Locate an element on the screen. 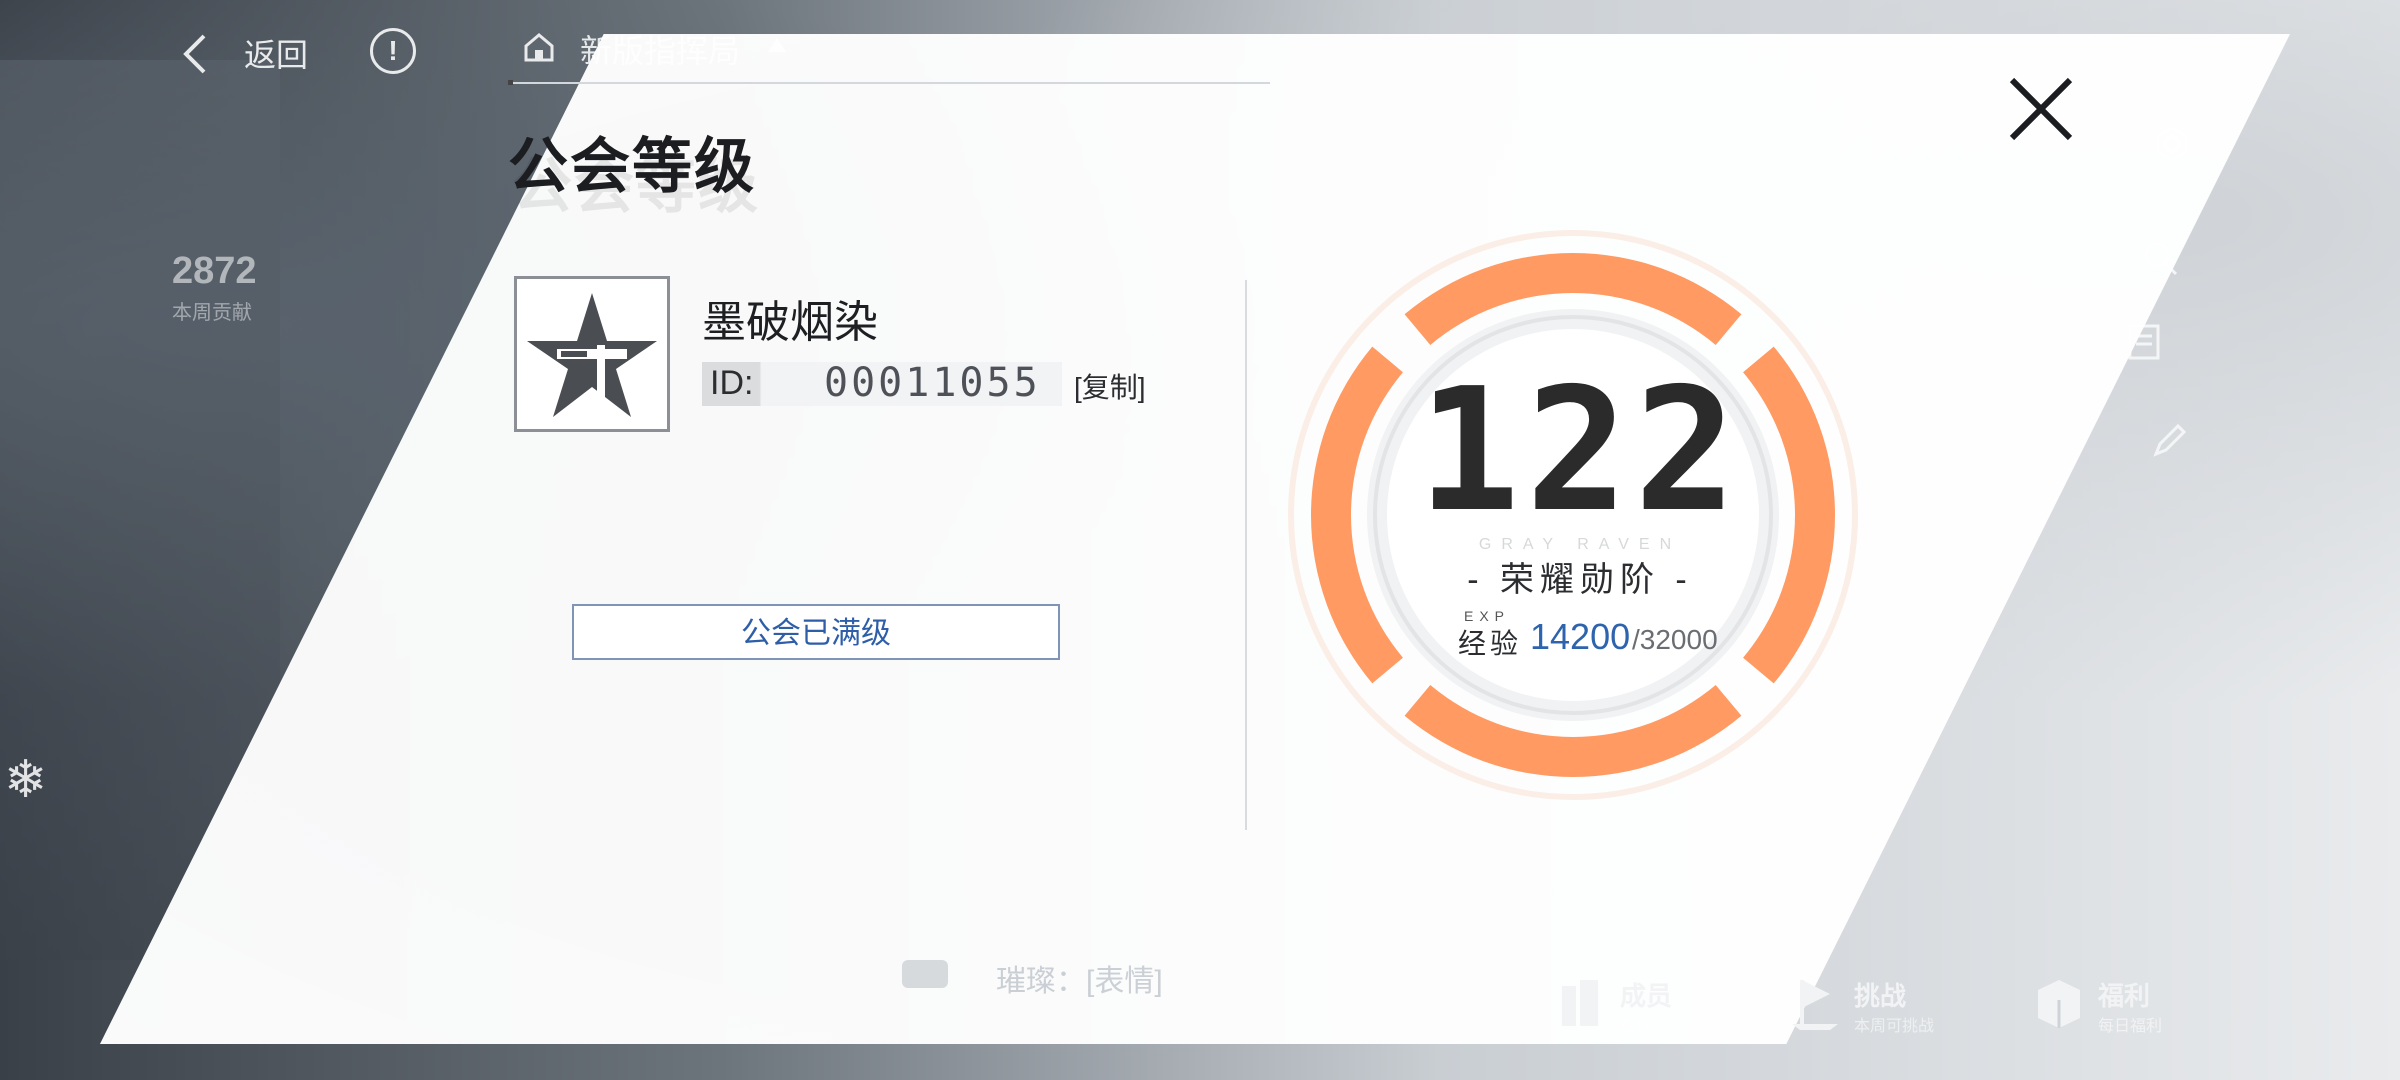  nav-members: 成员 is located at coordinates (1646, 994).